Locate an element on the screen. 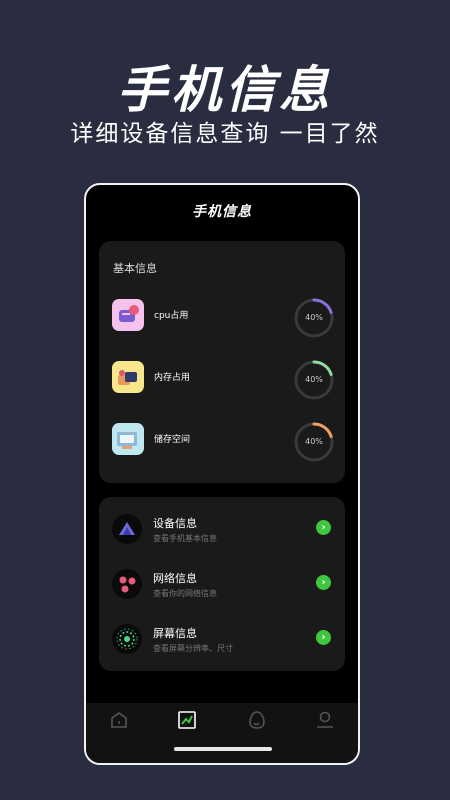 The image size is (450, 800). storage-icon is located at coordinates (128, 439).